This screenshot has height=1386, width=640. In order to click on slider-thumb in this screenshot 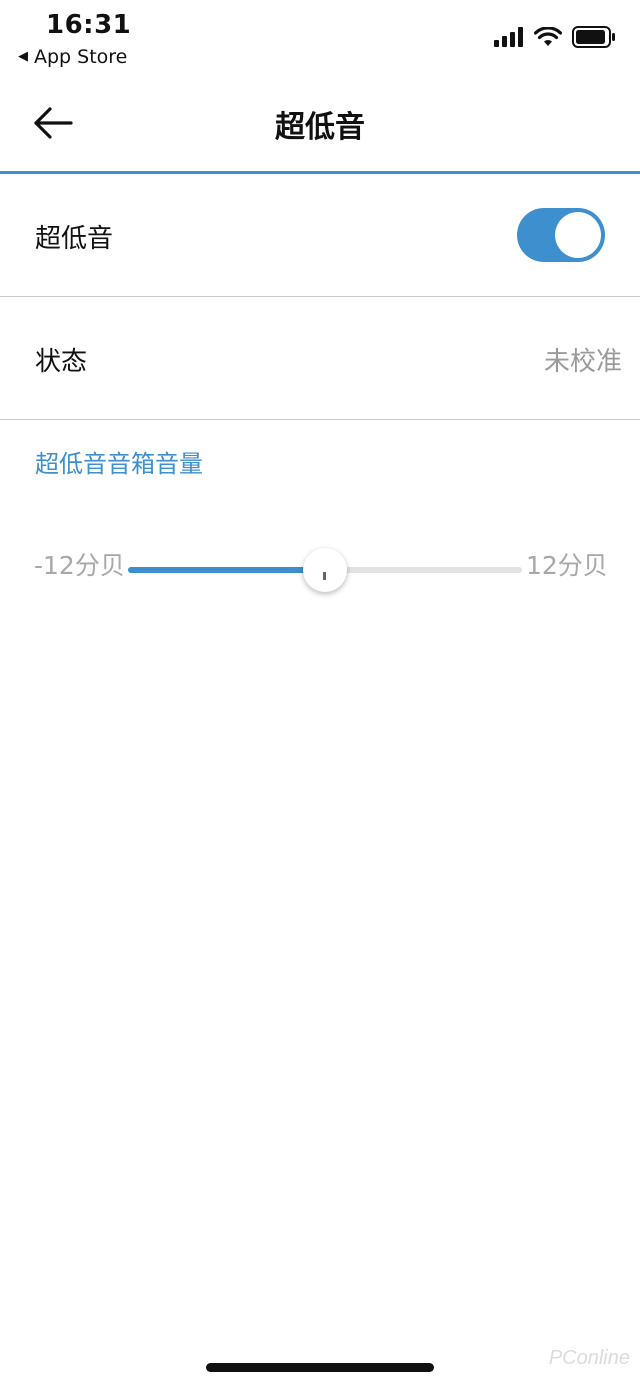, I will do `click(325, 570)`.